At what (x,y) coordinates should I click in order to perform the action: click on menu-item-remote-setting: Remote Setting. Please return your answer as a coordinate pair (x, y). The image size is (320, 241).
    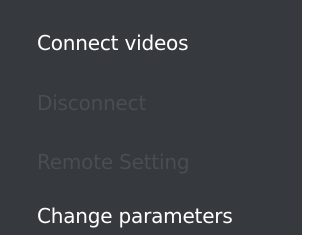
    Looking at the image, I should click on (113, 162).